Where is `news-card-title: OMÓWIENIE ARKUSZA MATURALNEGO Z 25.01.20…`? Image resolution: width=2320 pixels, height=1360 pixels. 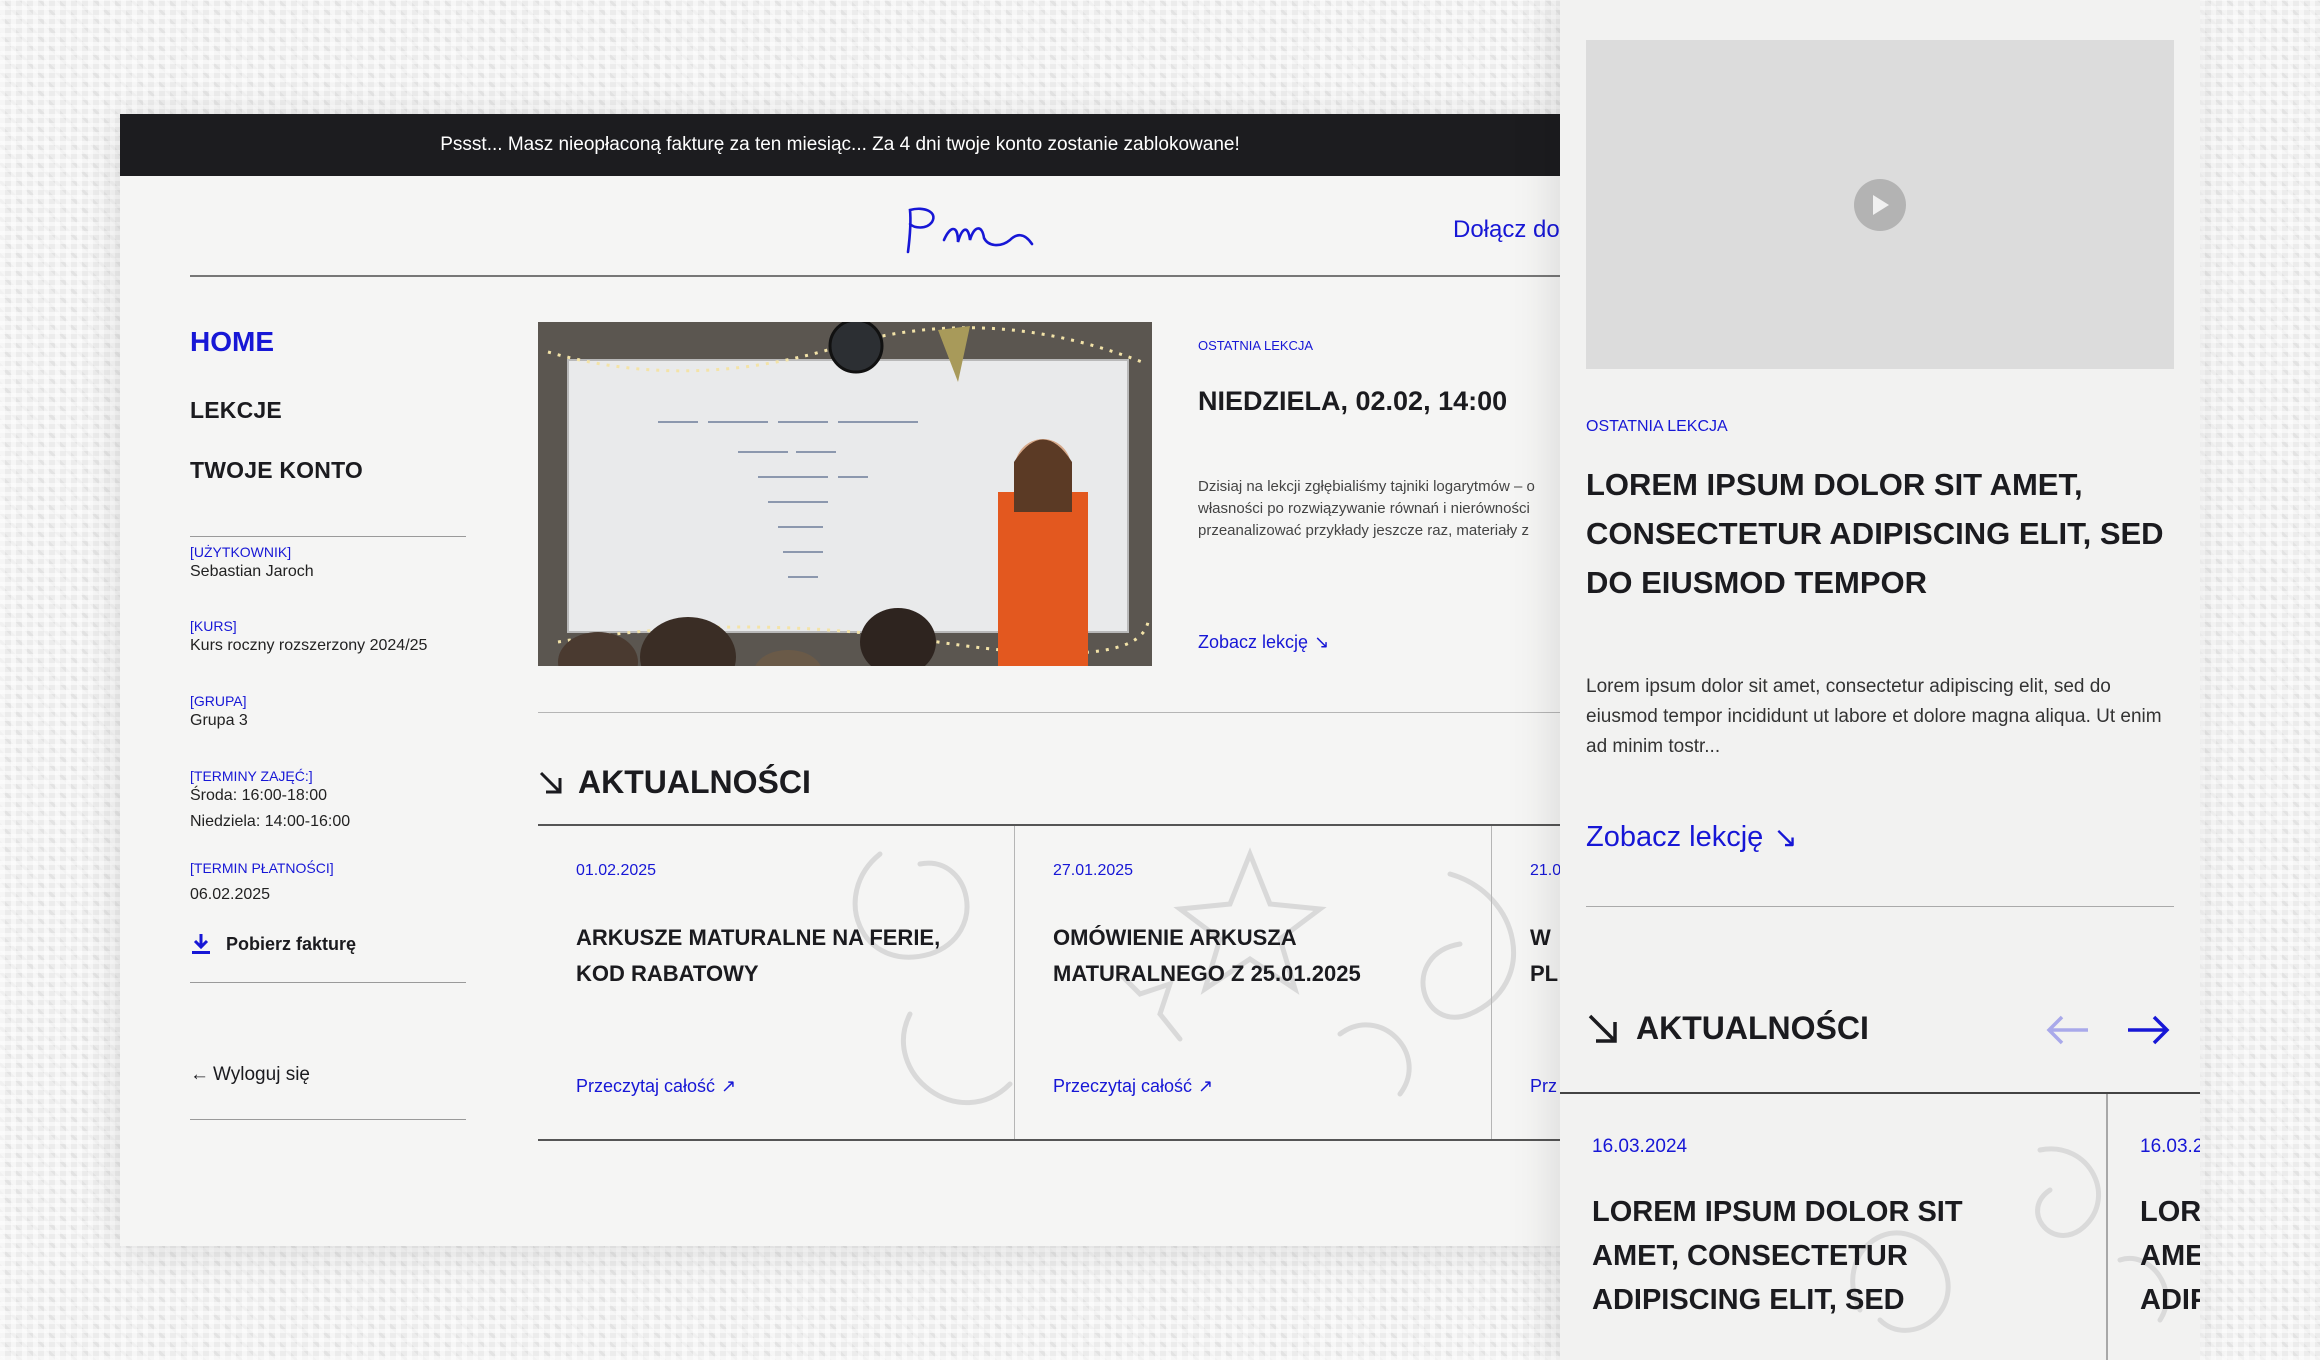 news-card-title: OMÓWIENIE ARKUSZA MATURALNEGO Z 25.01.20… is located at coordinates (1207, 955).